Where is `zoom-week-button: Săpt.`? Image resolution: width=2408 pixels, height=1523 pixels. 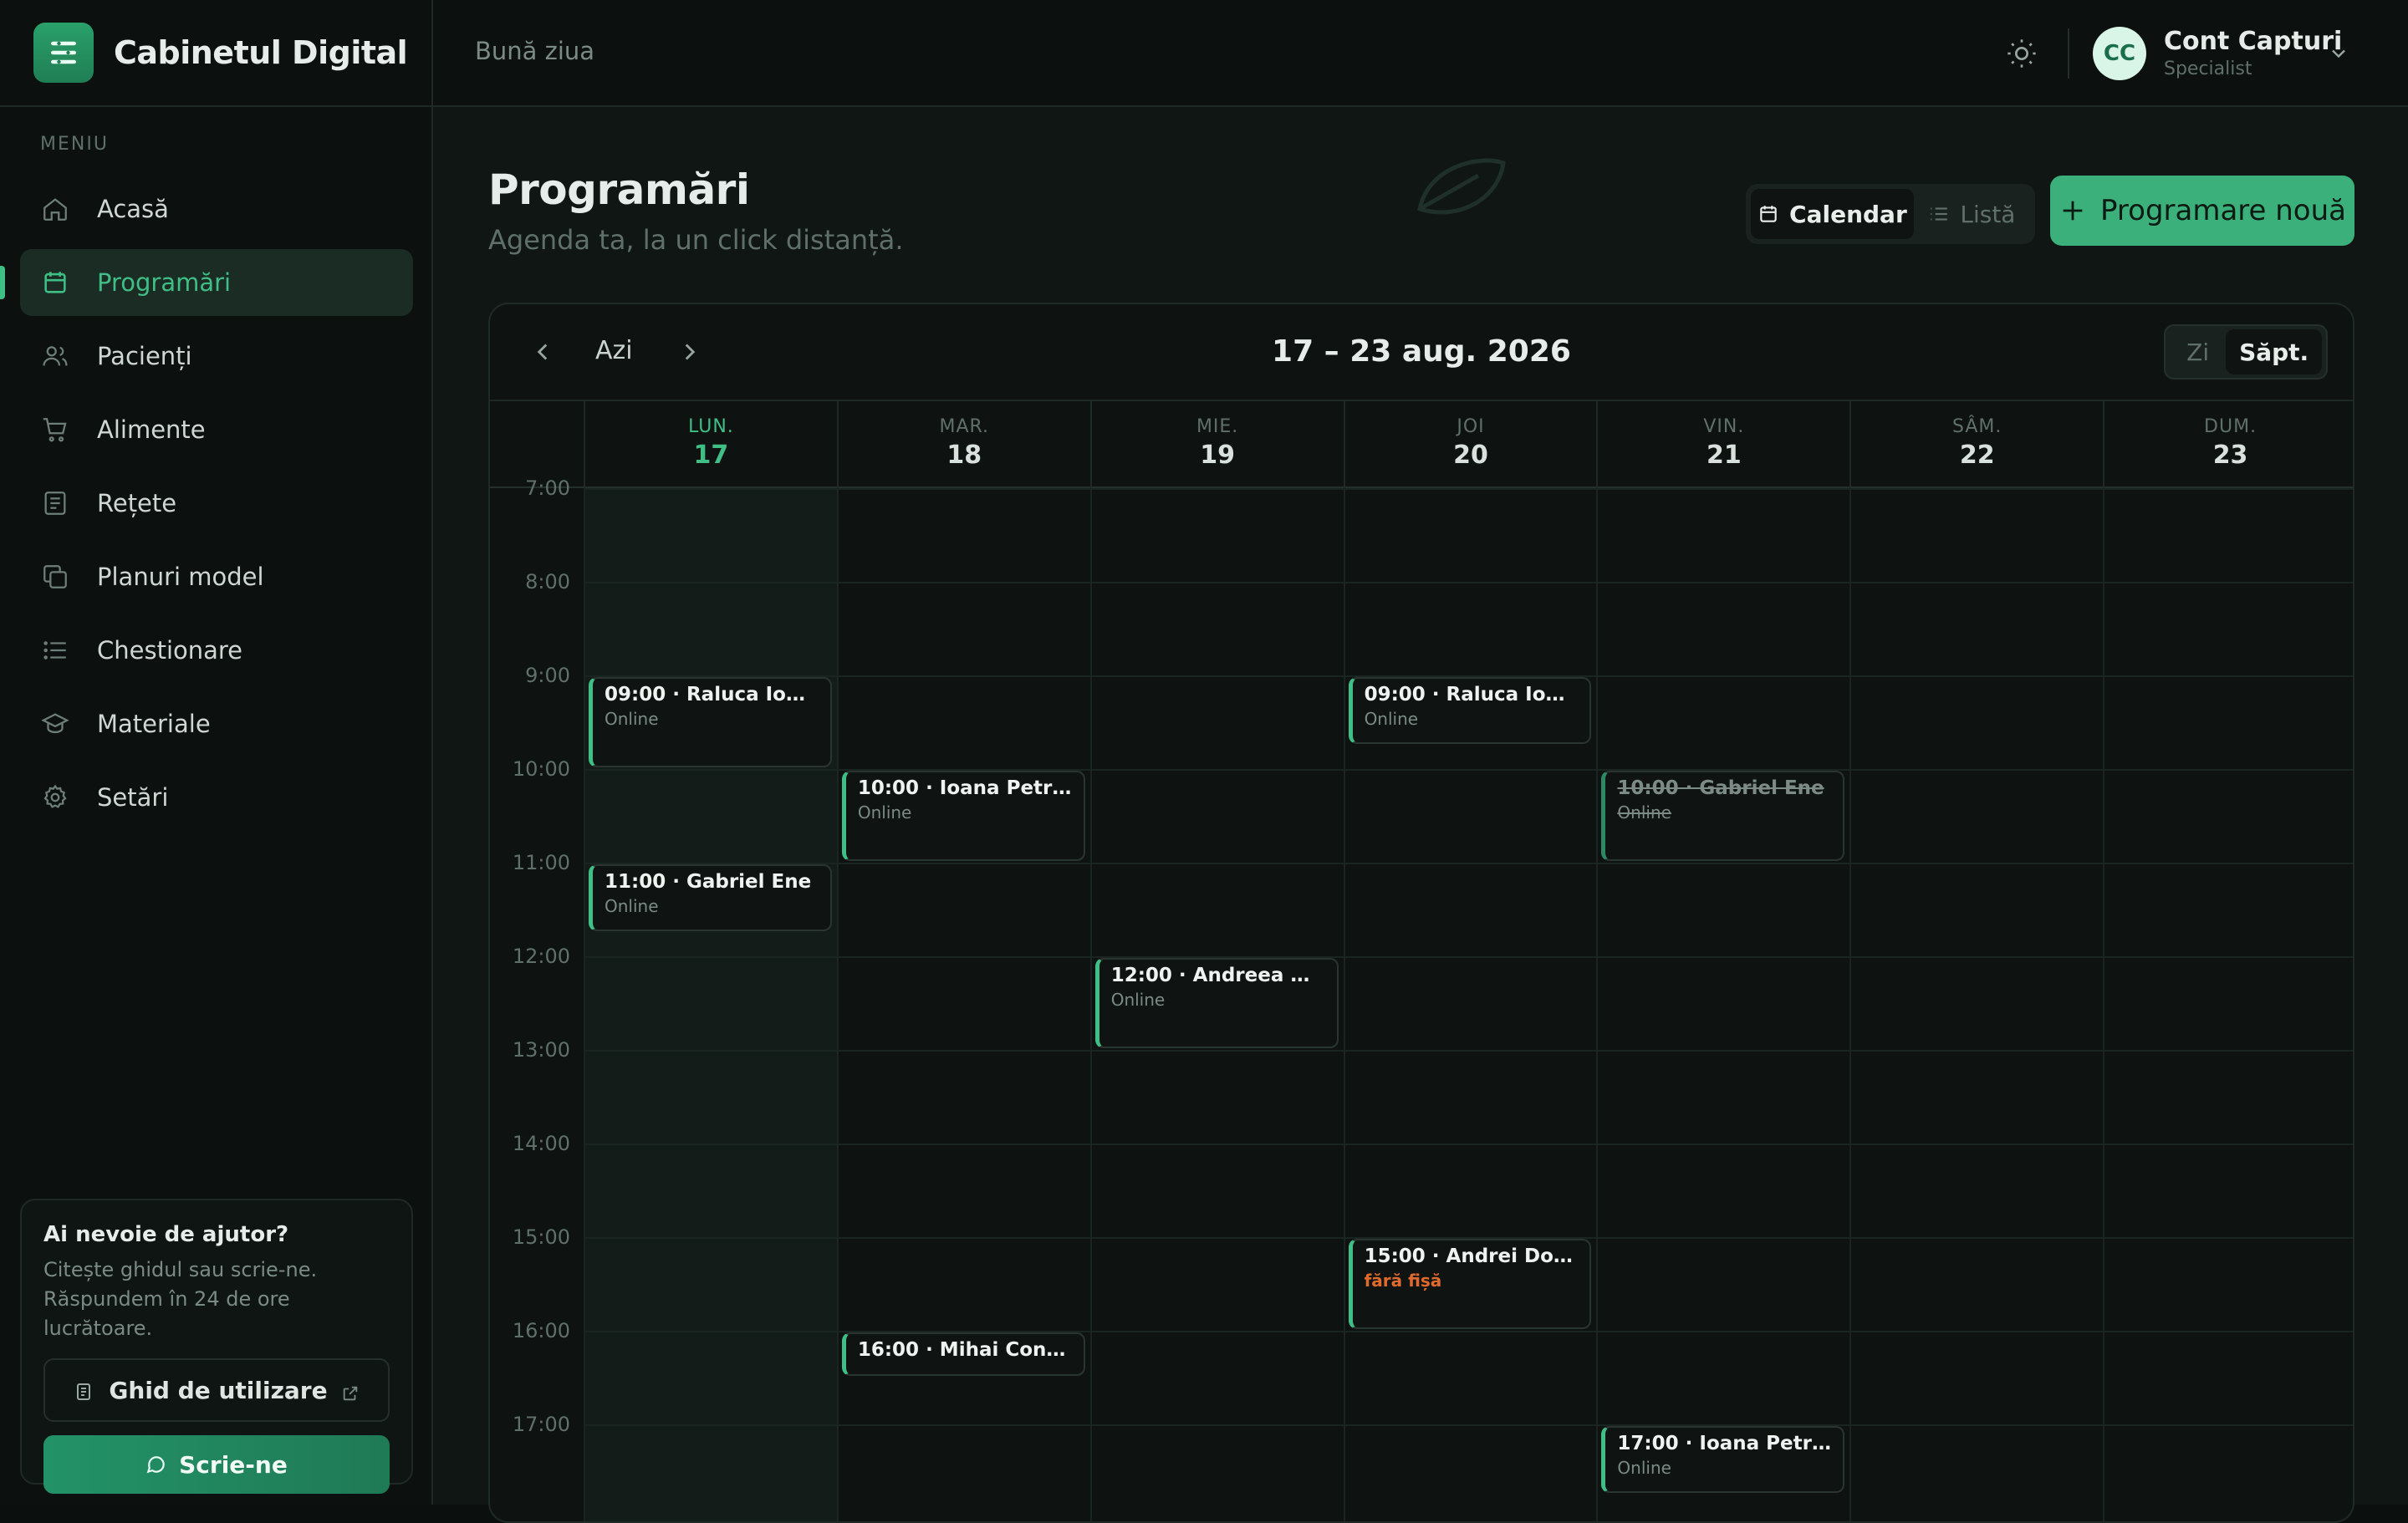 zoom-week-button: Săpt. is located at coordinates (2274, 352).